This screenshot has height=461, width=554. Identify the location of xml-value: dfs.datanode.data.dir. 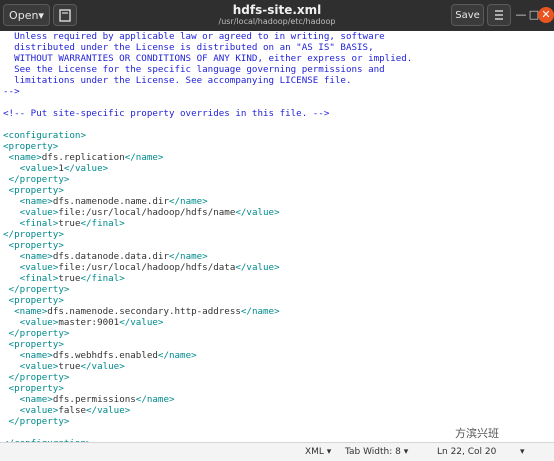
(110, 256).